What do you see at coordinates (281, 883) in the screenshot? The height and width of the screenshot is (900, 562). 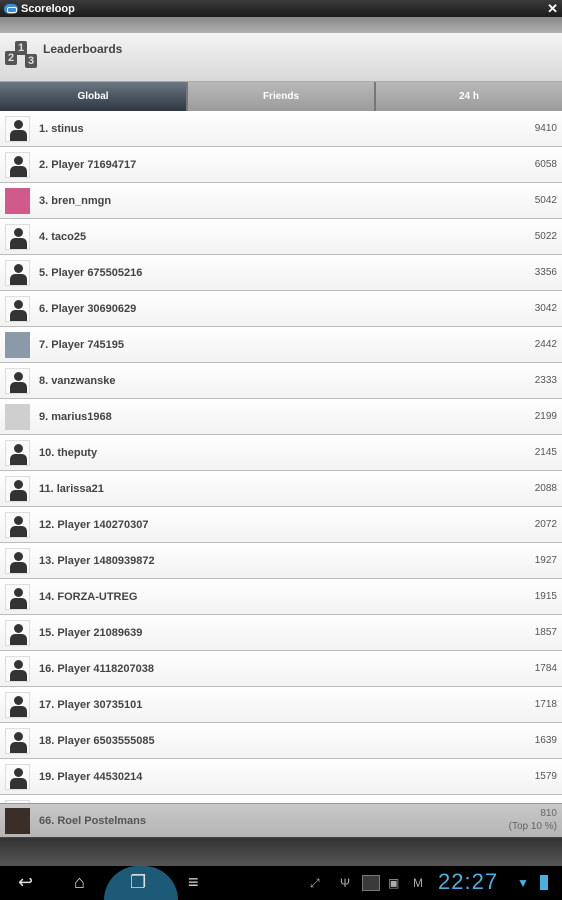 I see `system-navigation-bar: ↩ ⌂ ❐ ≡ ⤢ Ψ ▣ M 22:27 ▼` at bounding box center [281, 883].